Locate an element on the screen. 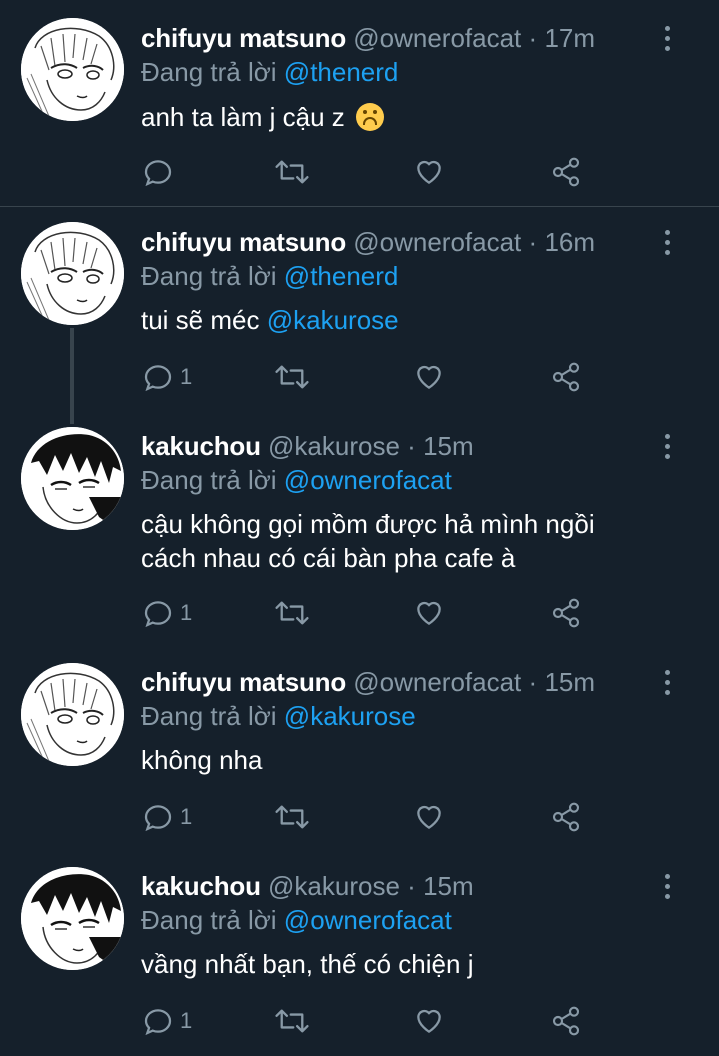 The image size is (719, 1056). tweet-text-content: anh ta làm j cậu z is located at coordinates (243, 117).